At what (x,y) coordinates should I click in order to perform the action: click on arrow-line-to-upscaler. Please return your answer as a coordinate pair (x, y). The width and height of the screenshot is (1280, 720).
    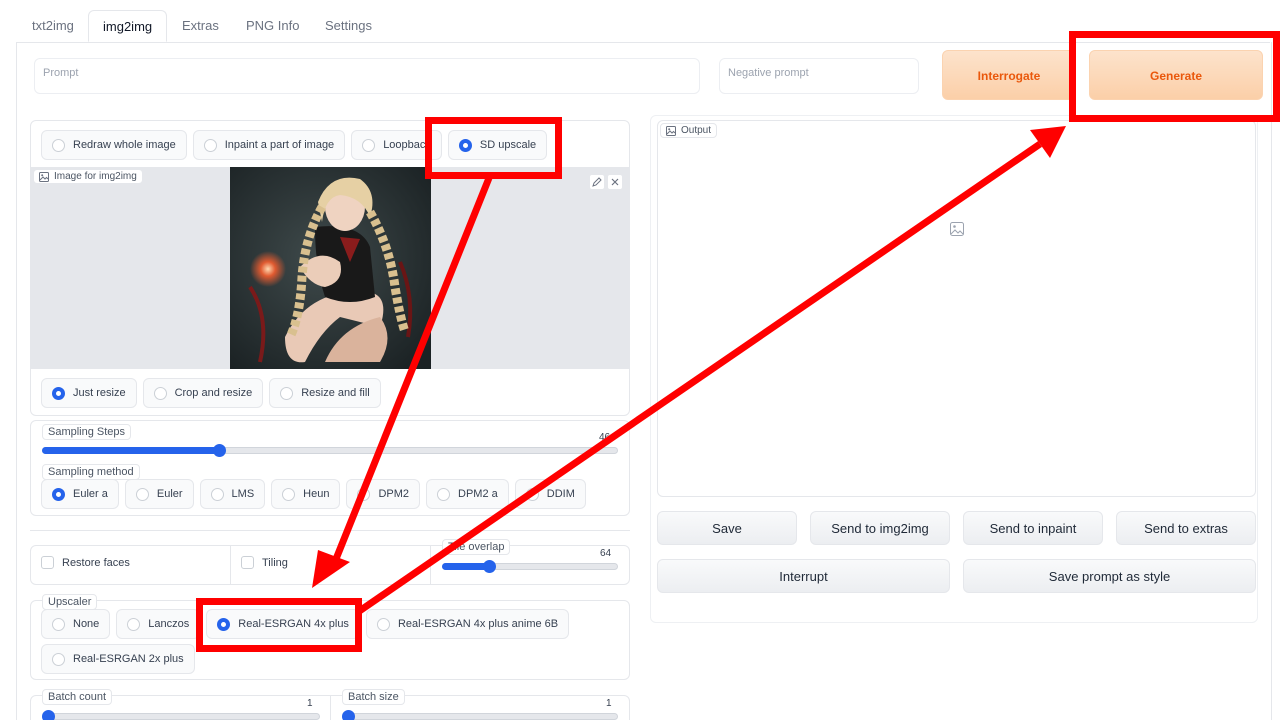
    Looking at the image, I should click on (411, 371).